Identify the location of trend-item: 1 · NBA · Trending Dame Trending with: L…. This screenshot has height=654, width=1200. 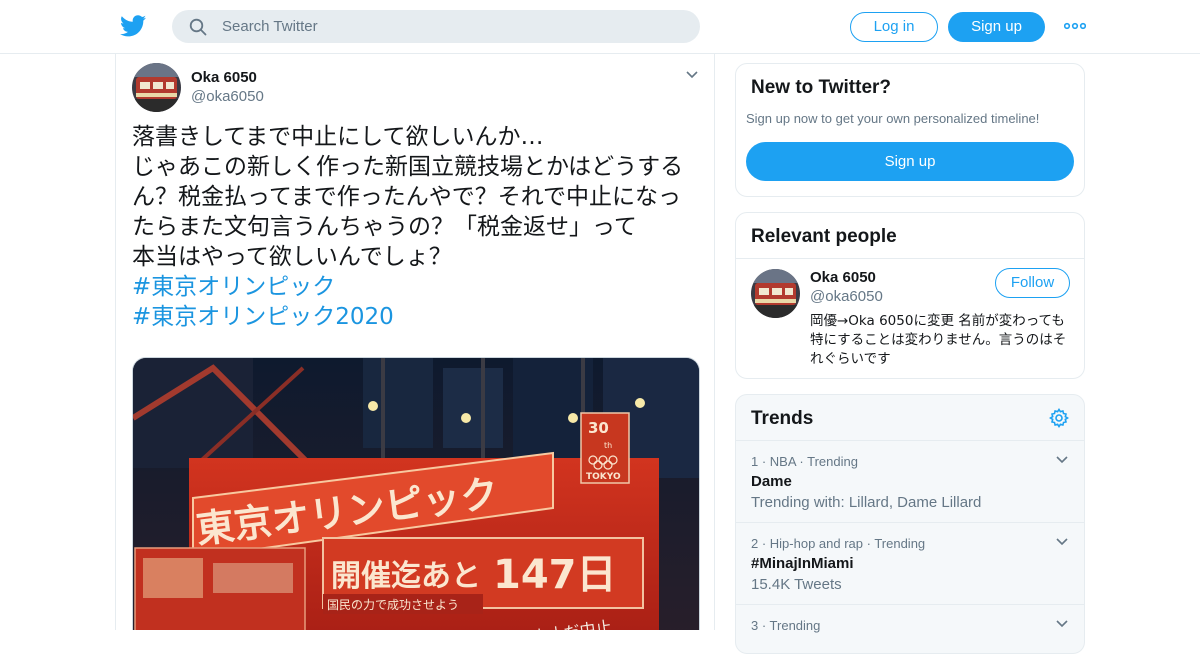
(910, 481).